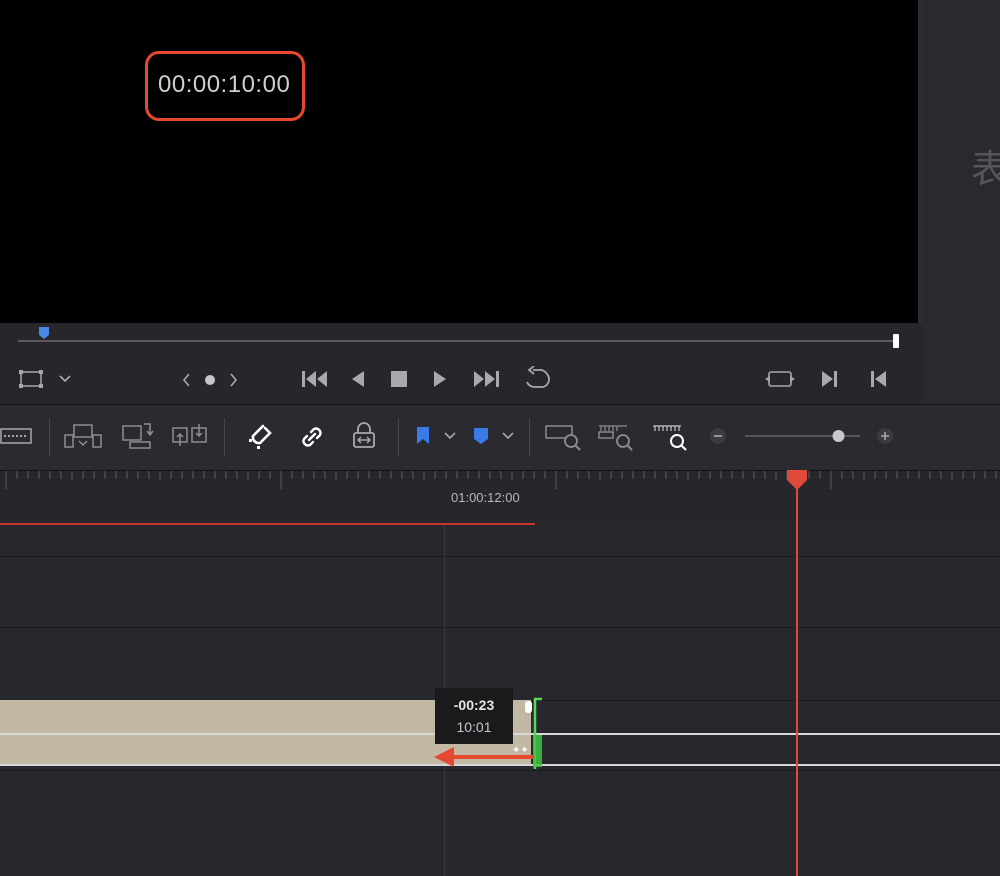 The width and height of the screenshot is (1000, 876). What do you see at coordinates (458, 341) in the screenshot?
I see `scrubber-track` at bounding box center [458, 341].